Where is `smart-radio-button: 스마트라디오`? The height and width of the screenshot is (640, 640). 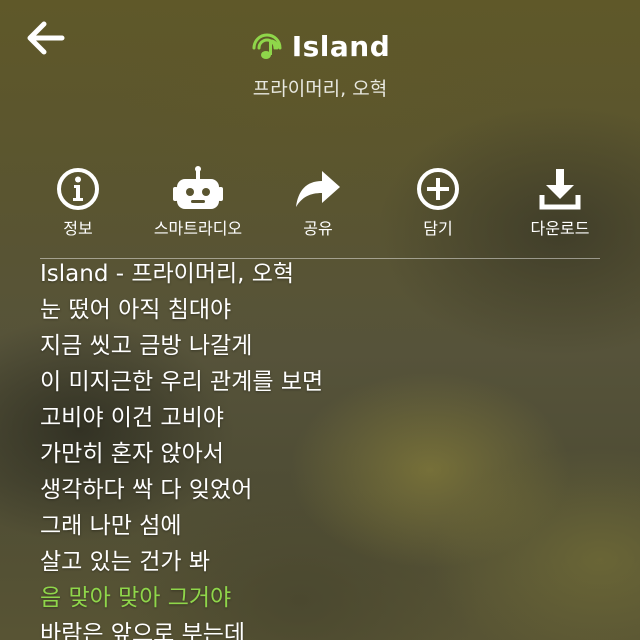 smart-radio-button: 스마트라디오 is located at coordinates (198, 202).